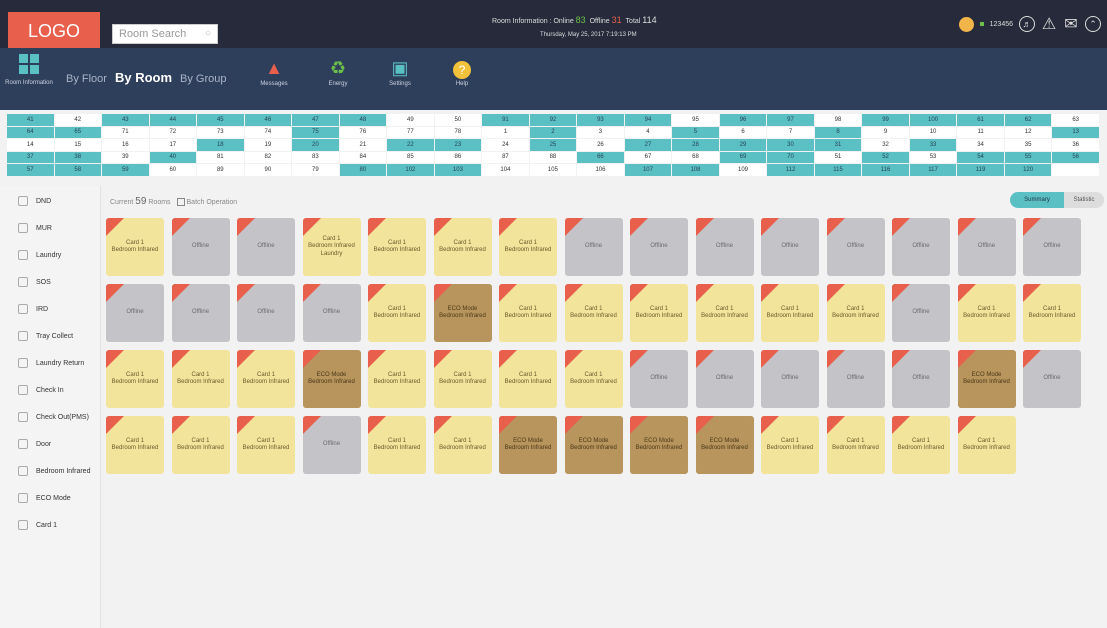 This screenshot has height=628, width=1107. Describe the element at coordinates (54, 471) in the screenshot. I see `legend-item: Bedroom Infrared` at that location.